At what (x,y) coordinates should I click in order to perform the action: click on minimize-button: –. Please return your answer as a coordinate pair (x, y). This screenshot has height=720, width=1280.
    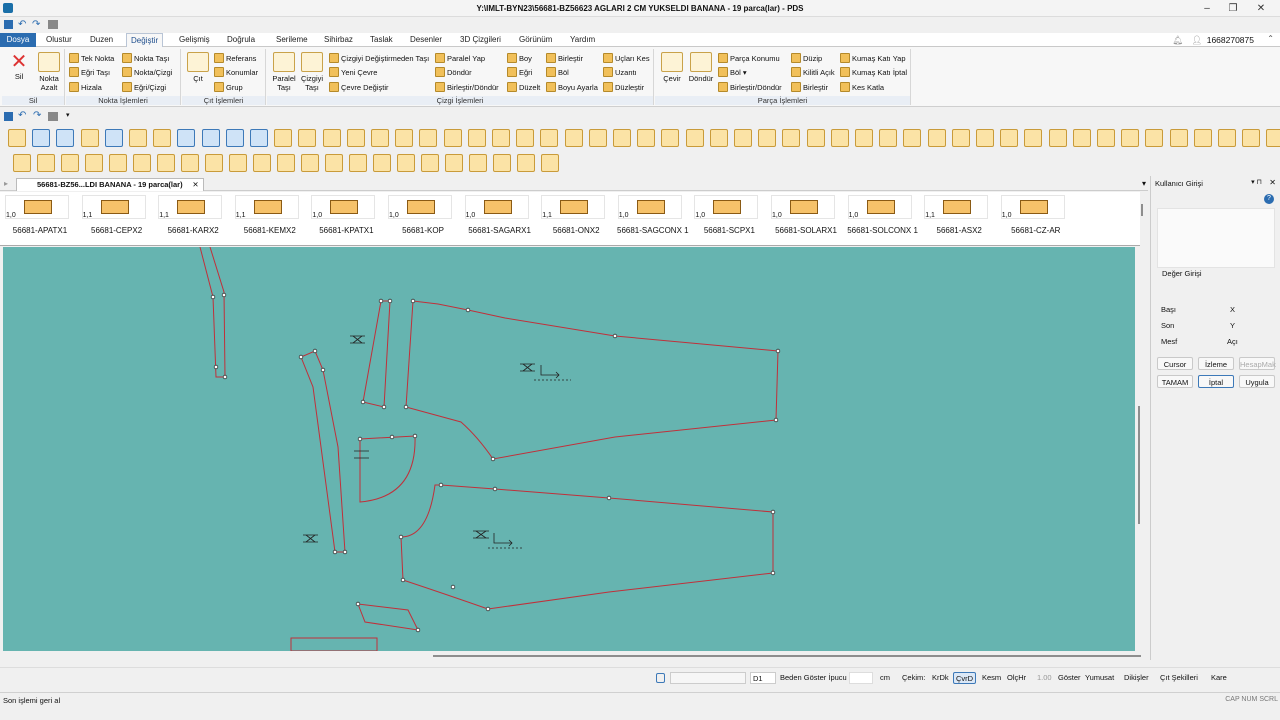
    Looking at the image, I should click on (1207, 8).